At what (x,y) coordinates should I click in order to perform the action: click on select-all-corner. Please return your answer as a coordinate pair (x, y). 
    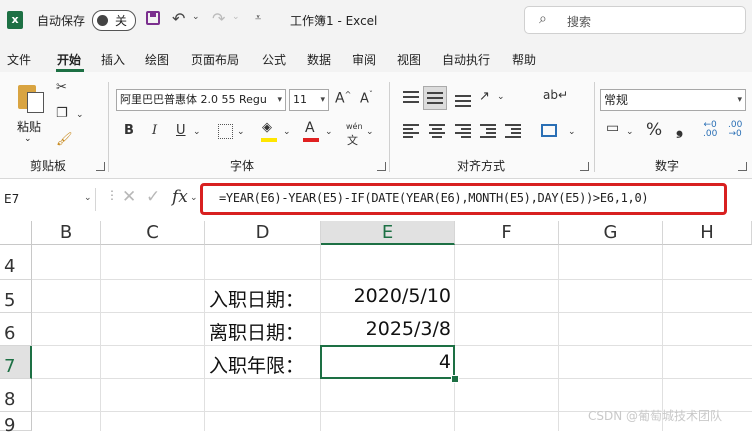
    Looking at the image, I should click on (16, 233).